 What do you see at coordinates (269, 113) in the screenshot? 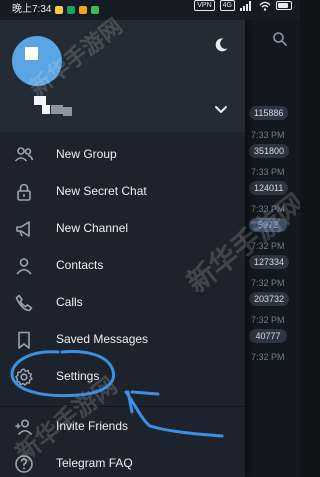
I see `unread-badge: 115886` at bounding box center [269, 113].